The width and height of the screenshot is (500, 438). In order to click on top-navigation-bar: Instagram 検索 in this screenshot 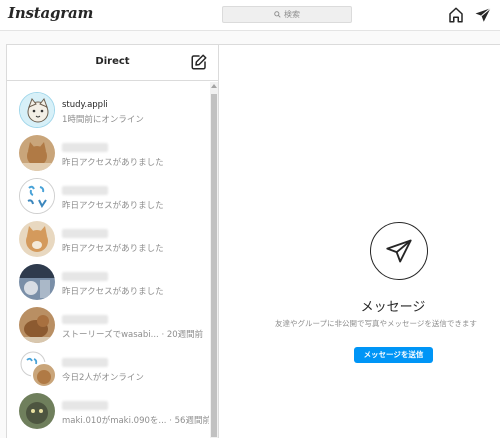, I will do `click(250, 15)`.